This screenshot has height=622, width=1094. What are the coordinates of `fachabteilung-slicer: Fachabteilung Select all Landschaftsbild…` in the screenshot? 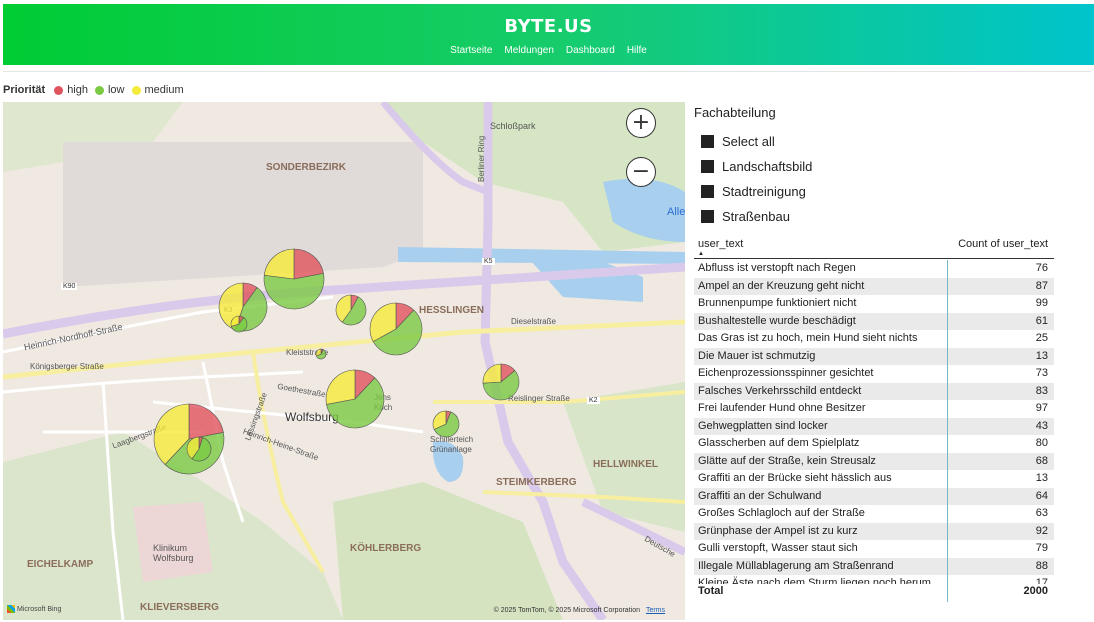 It's located at (874, 167).